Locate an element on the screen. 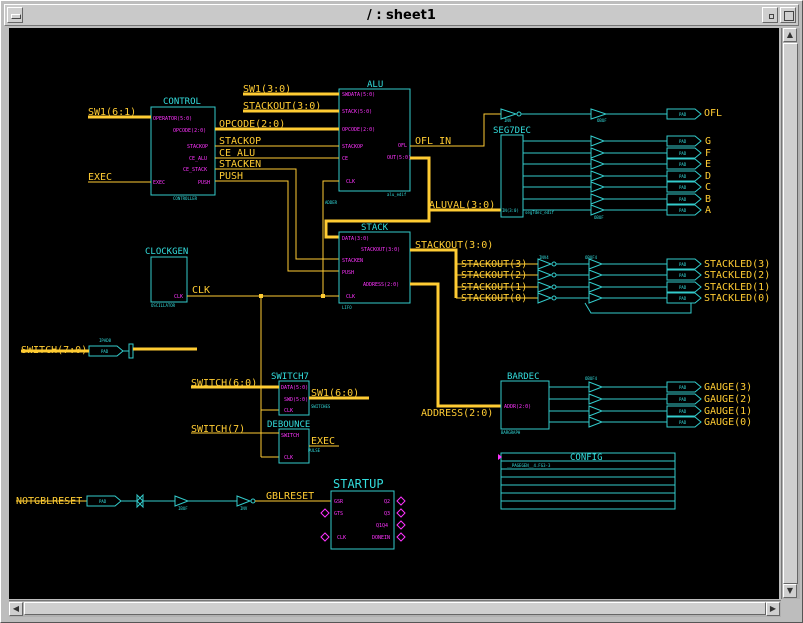 This screenshot has height=623, width=803. svg-text: PULSE is located at coordinates (314, 450).